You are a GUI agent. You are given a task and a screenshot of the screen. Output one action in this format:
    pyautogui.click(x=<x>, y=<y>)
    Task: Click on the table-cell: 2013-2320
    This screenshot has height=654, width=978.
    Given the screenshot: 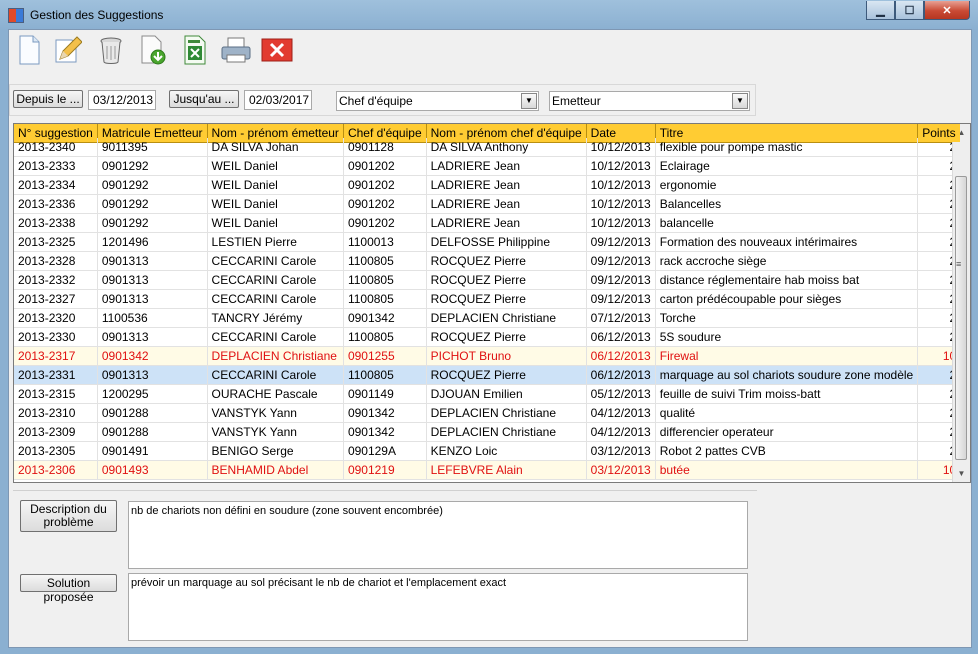 What is the action you would take?
    pyautogui.click(x=56, y=318)
    